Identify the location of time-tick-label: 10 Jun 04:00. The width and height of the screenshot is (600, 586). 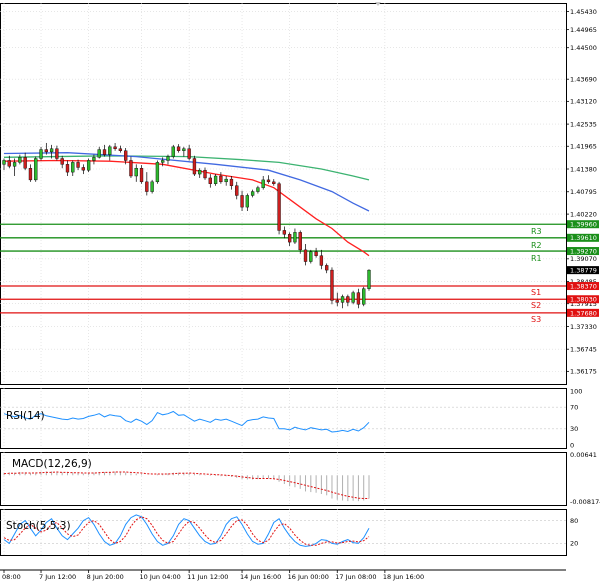
(160, 577).